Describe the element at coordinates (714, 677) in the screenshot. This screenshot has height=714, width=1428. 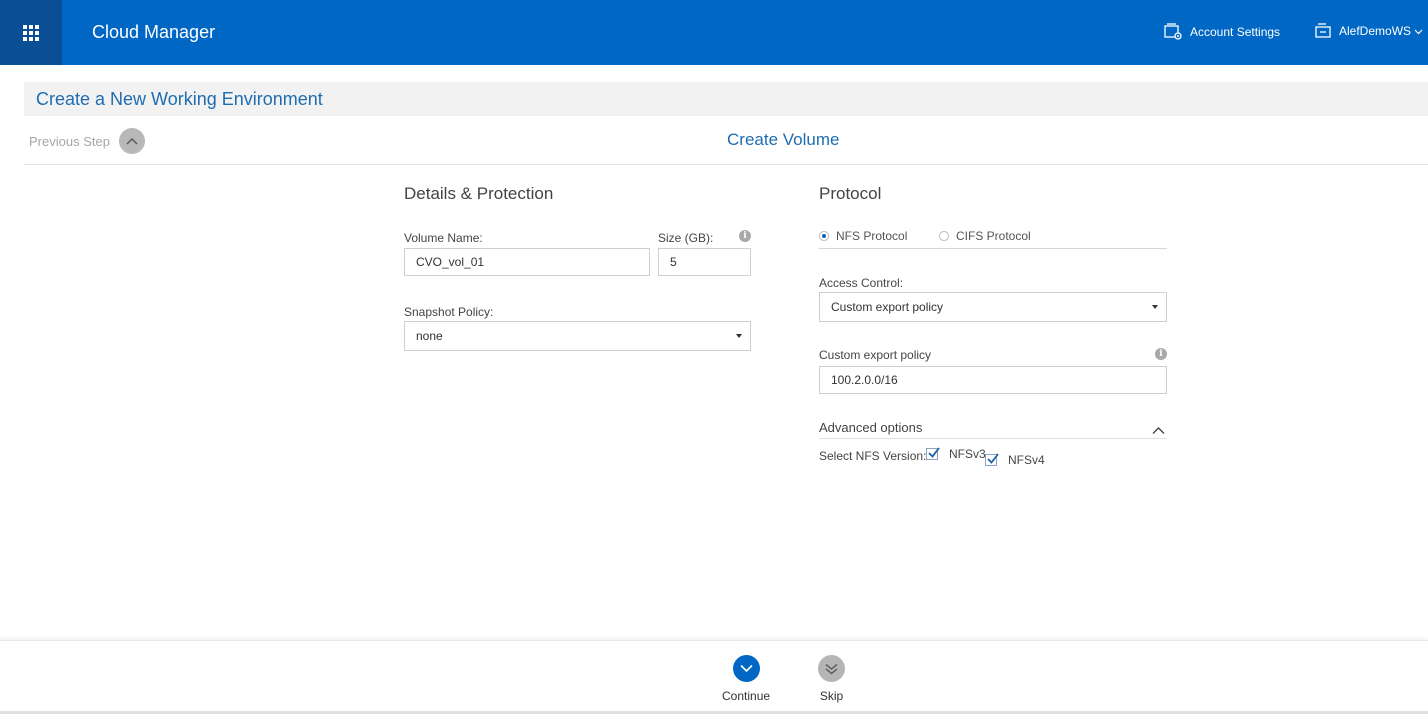
I see `footer-bar: Continue Skip` at that location.